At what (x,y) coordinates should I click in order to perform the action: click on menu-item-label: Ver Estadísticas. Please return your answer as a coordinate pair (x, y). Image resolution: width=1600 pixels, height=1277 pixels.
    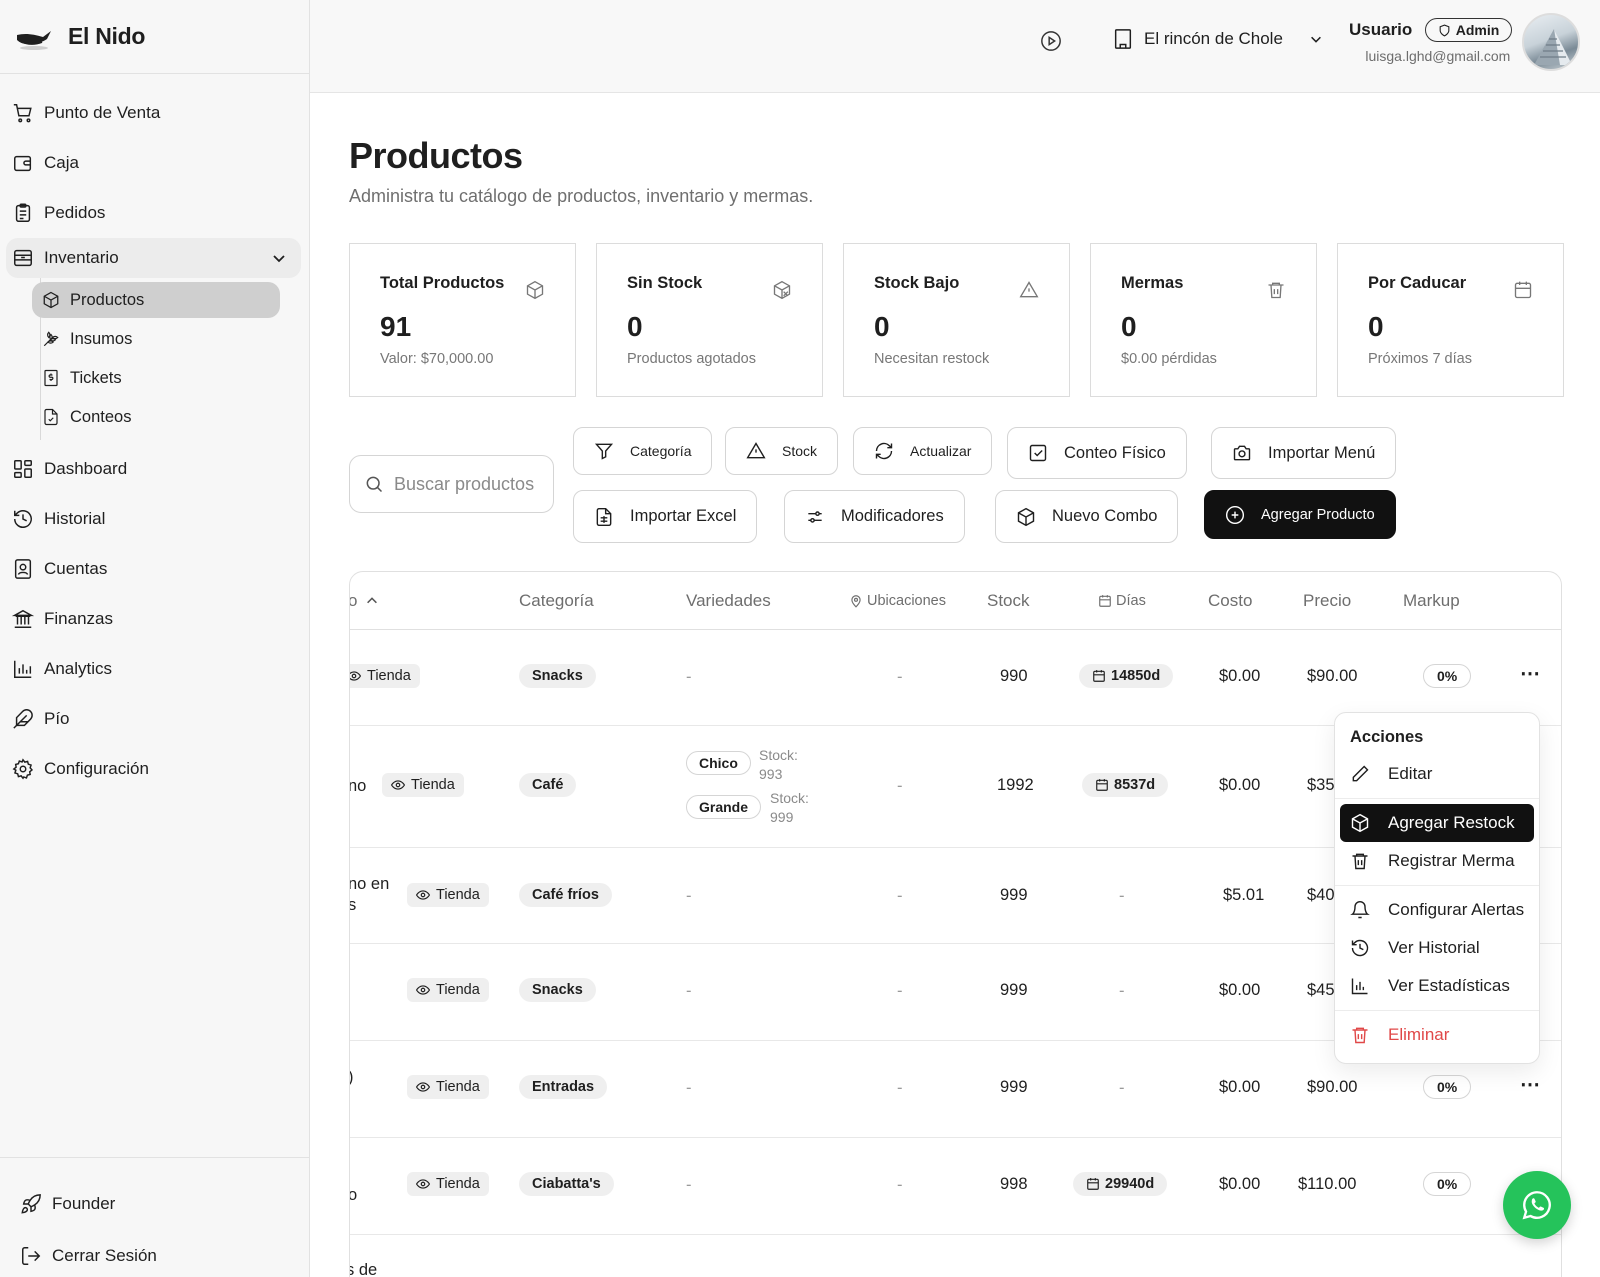
    Looking at the image, I should click on (1449, 985).